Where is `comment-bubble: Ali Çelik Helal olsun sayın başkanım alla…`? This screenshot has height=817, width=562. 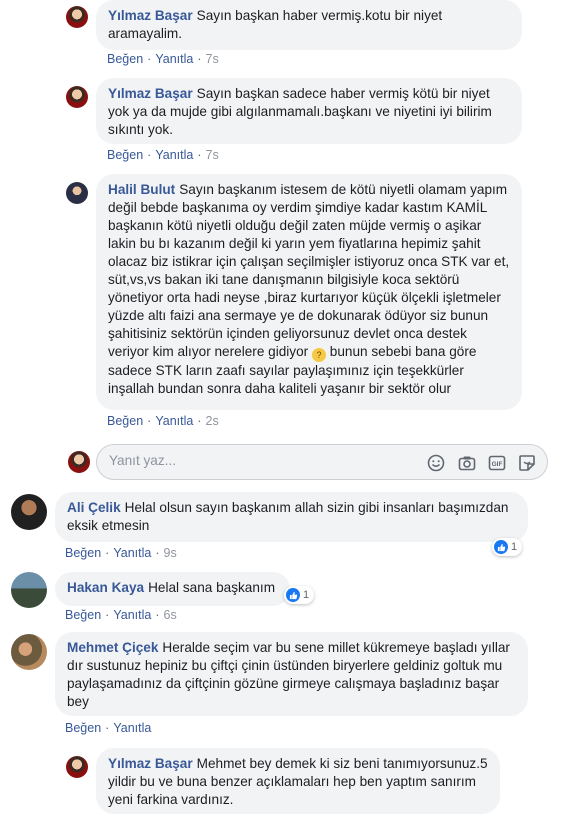 comment-bubble: Ali Çelik Helal olsun sayın başkanım alla… is located at coordinates (291, 517).